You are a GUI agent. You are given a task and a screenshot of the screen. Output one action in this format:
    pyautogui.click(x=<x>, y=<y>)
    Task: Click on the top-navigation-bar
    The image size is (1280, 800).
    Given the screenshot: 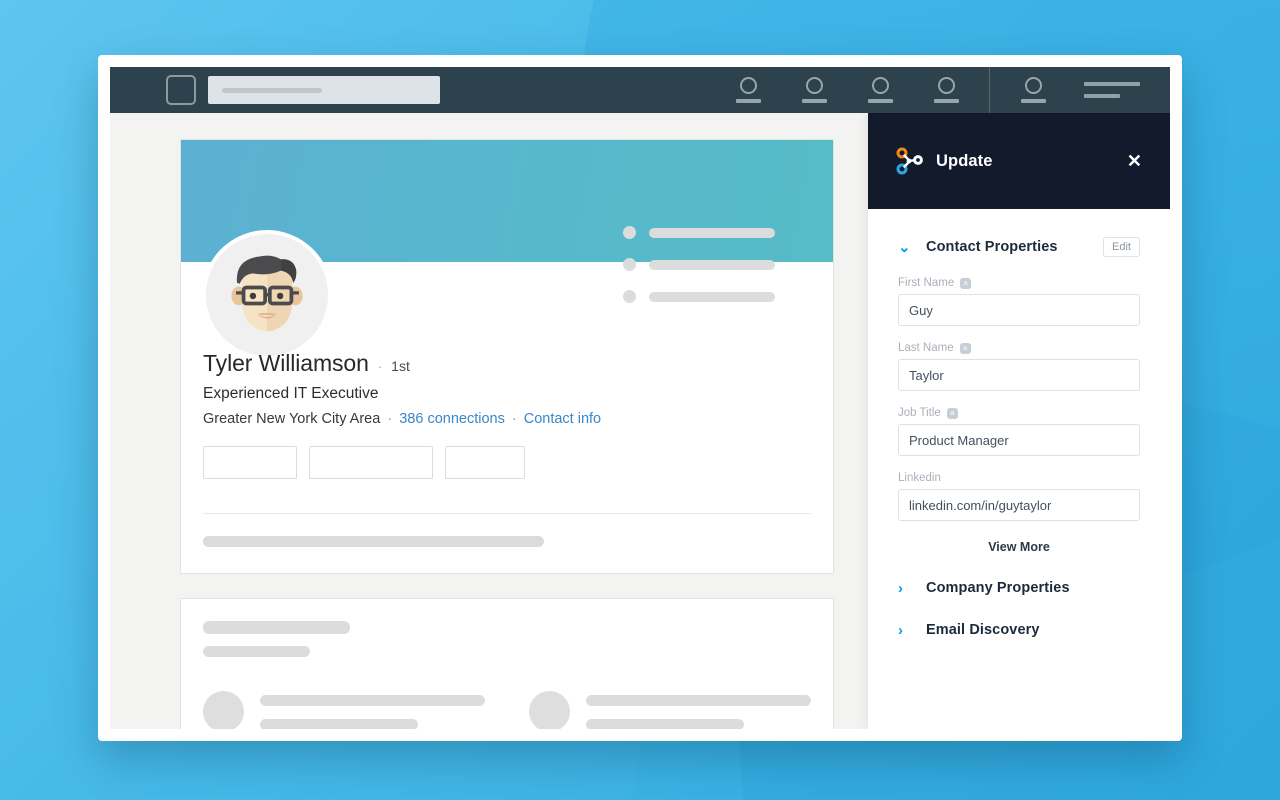 What is the action you would take?
    pyautogui.click(x=640, y=90)
    